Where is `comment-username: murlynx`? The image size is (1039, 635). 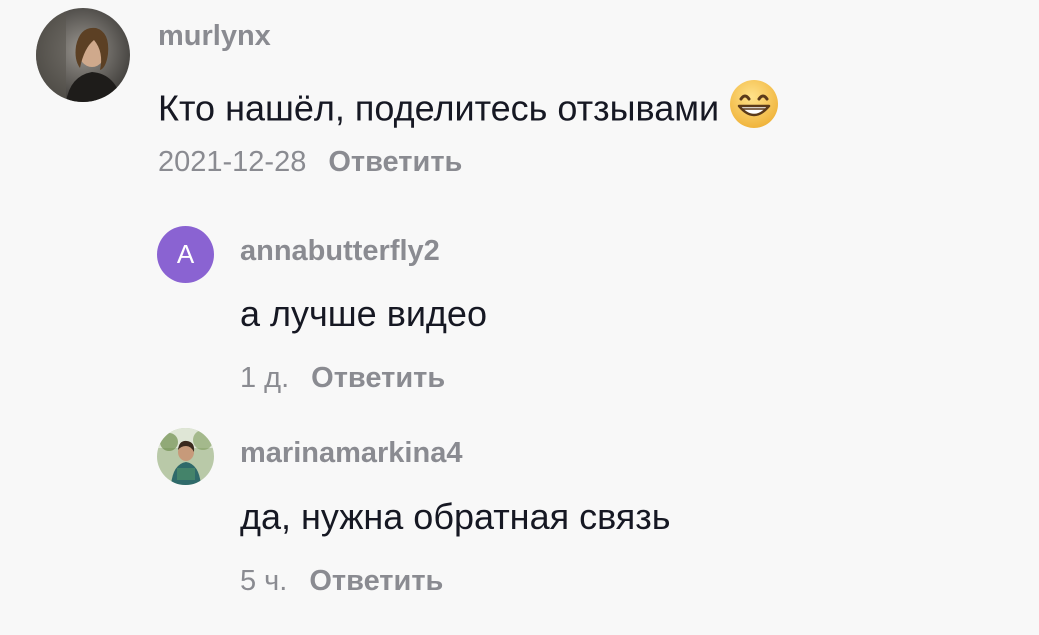 comment-username: murlynx is located at coordinates (214, 36).